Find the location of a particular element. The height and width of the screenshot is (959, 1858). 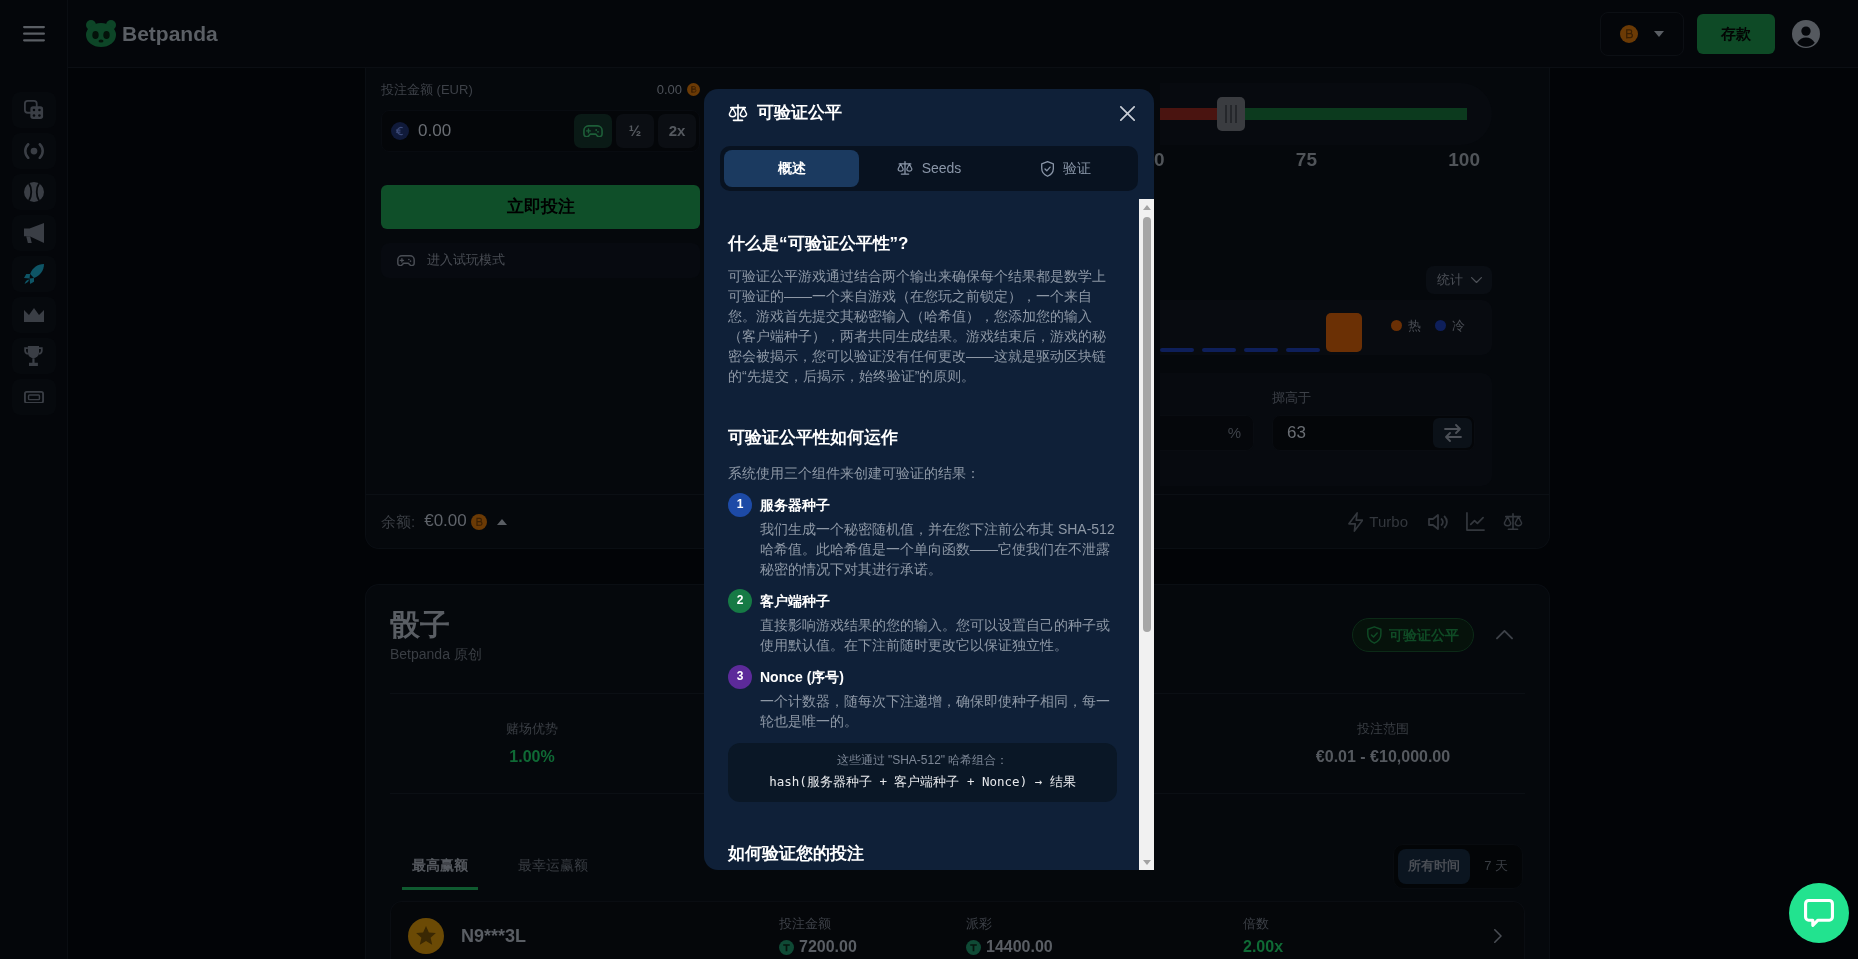

step-title: Nonce (序号) is located at coordinates (802, 677).